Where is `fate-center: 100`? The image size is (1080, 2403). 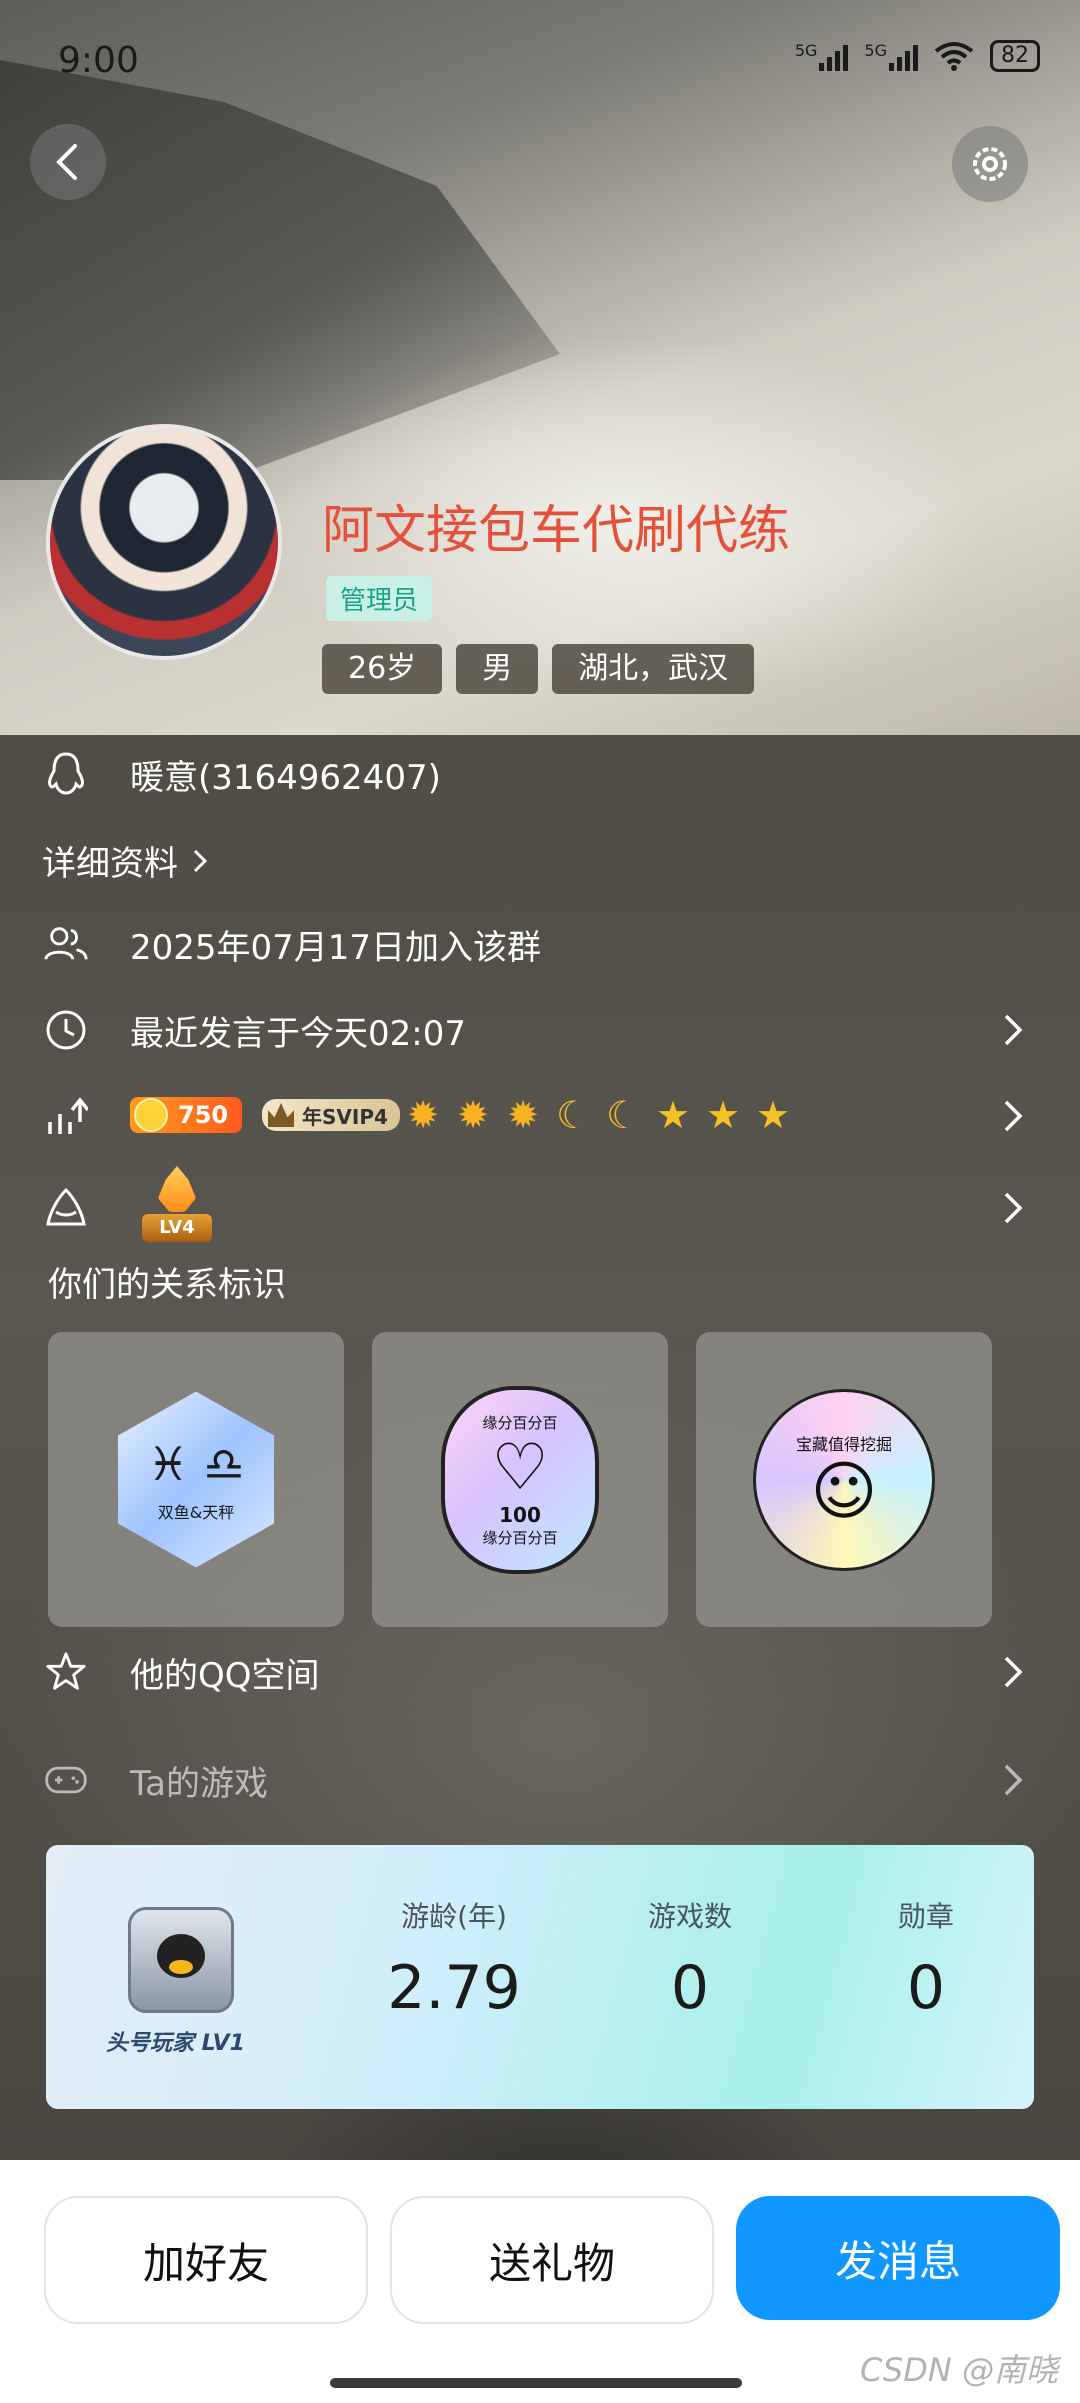 fate-center: 100 is located at coordinates (520, 1514).